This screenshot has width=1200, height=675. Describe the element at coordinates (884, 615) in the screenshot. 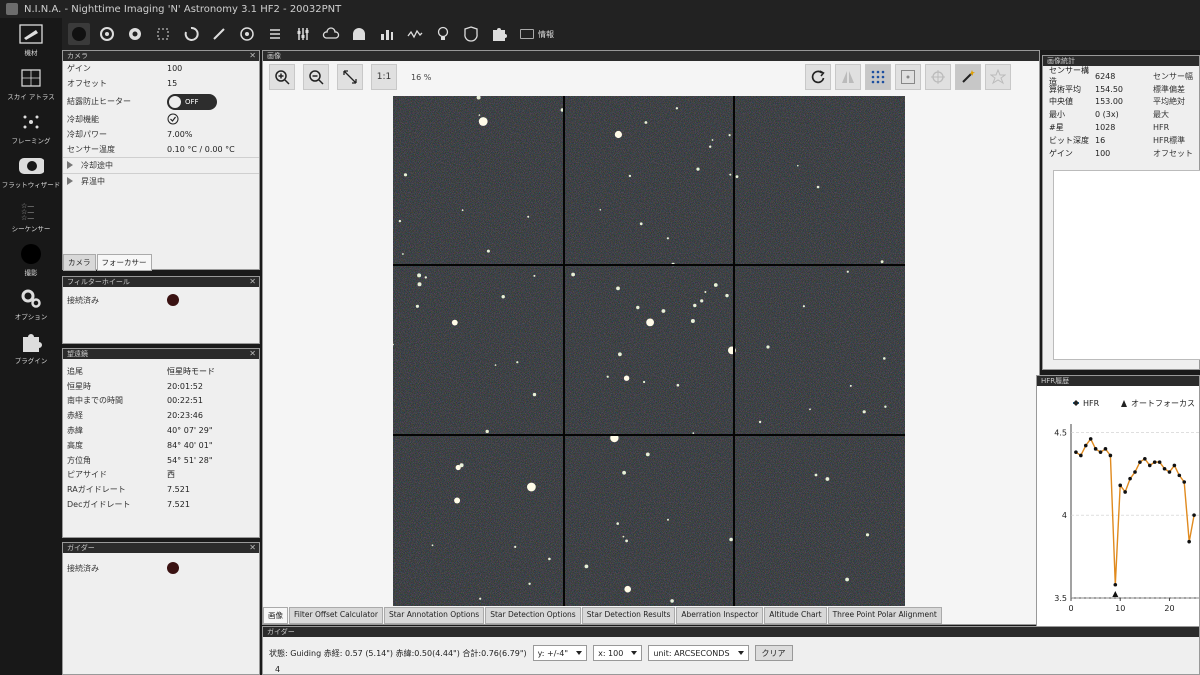

I see `tab-polar-alignment: Three Point Polar Alignment` at that location.